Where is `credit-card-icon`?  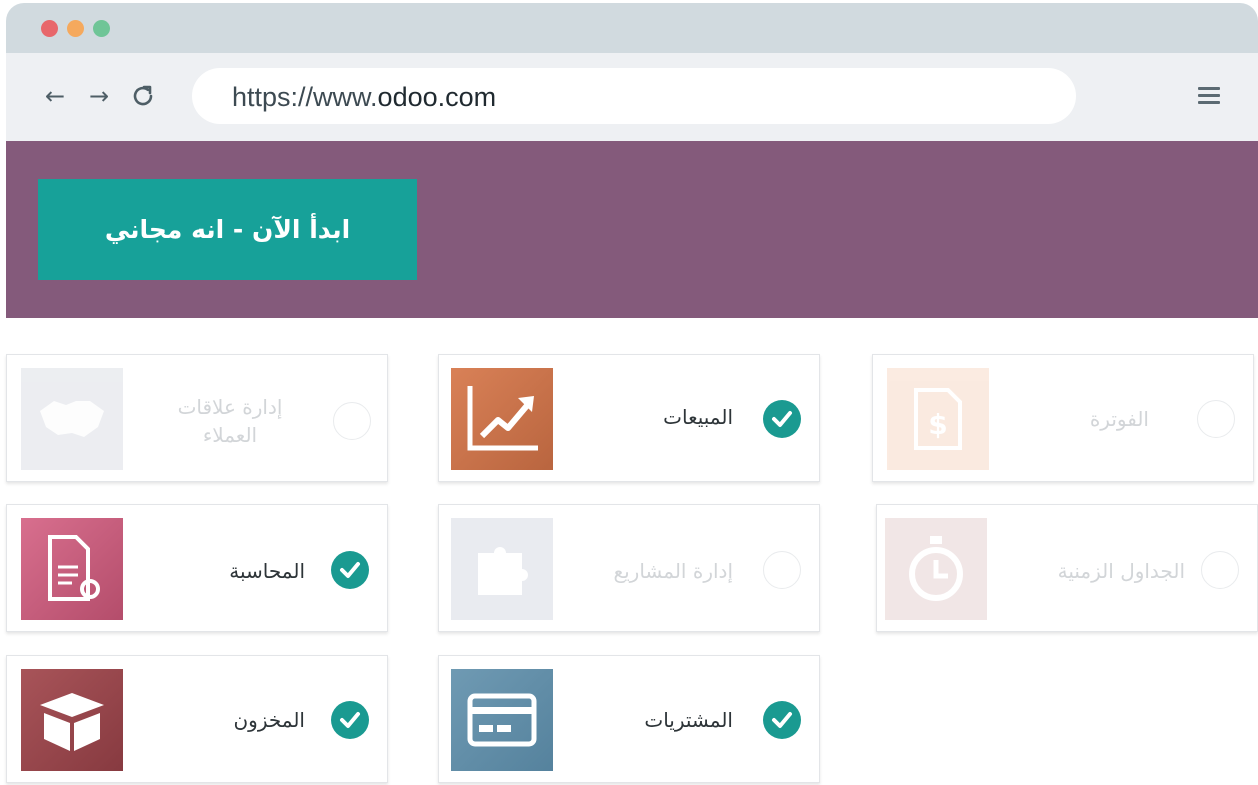
credit-card-icon is located at coordinates (502, 720).